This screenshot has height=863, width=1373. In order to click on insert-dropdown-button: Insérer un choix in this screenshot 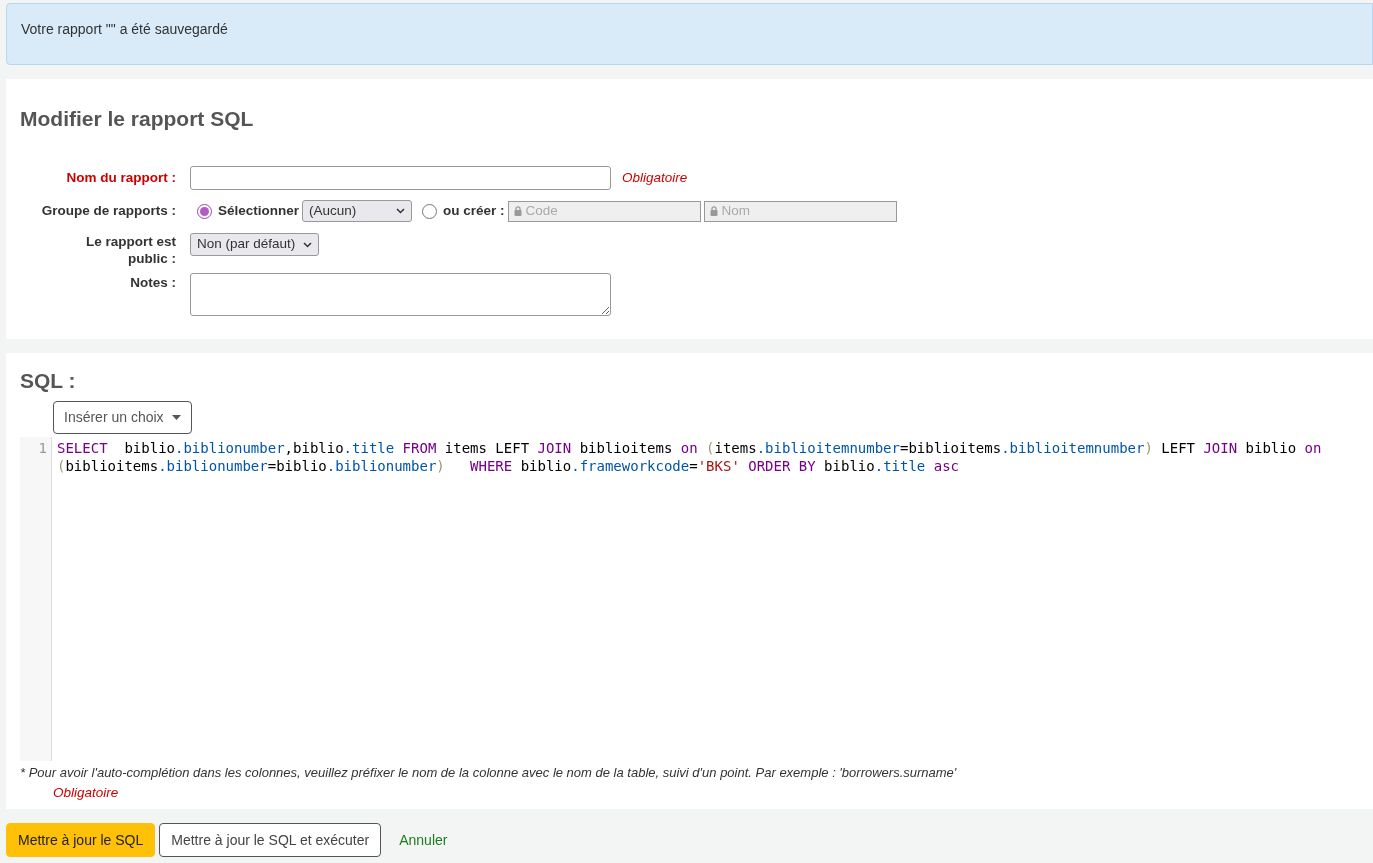, I will do `click(122, 417)`.